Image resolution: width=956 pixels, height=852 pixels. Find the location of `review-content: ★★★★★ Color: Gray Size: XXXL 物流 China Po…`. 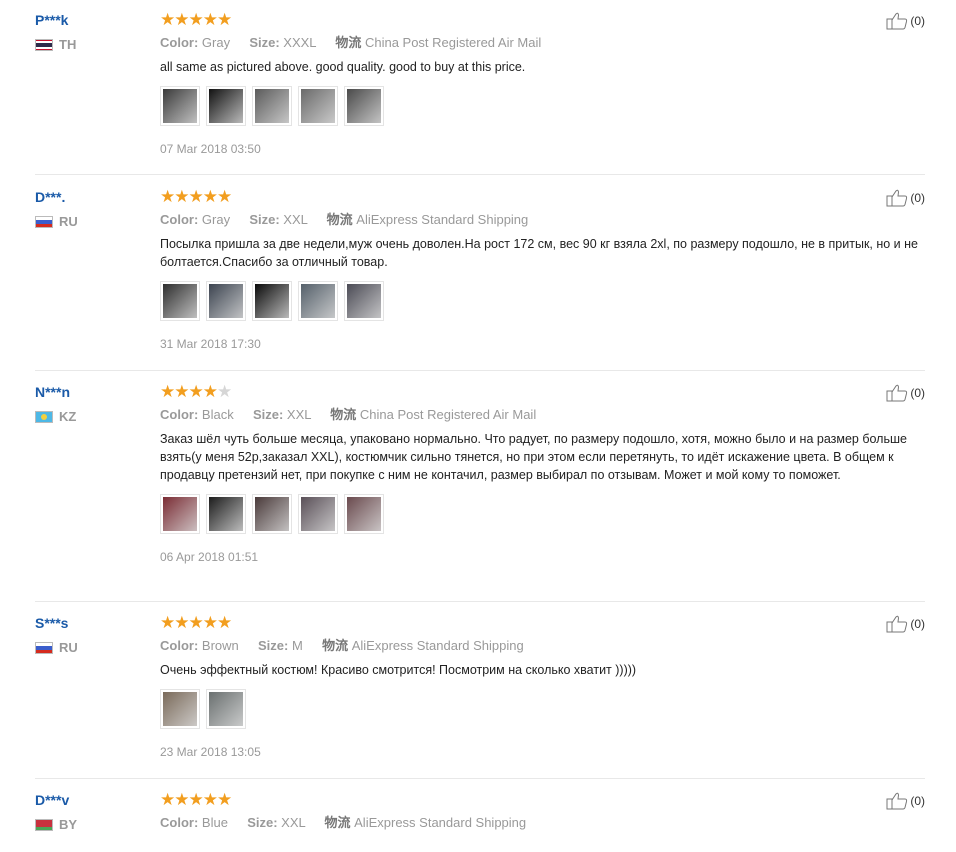

review-content: ★★★★★ Color: Gray Size: XXXL 物流 China Po… is located at coordinates (542, 83).